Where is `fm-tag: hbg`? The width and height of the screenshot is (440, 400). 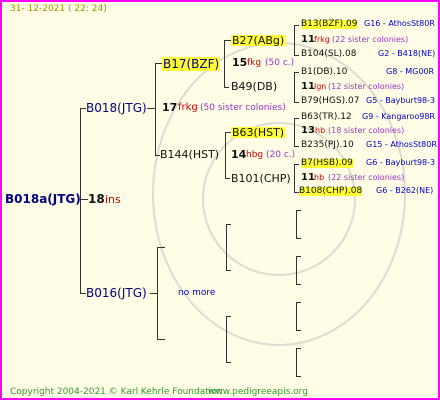
fm-tag: hbg is located at coordinates (255, 155).